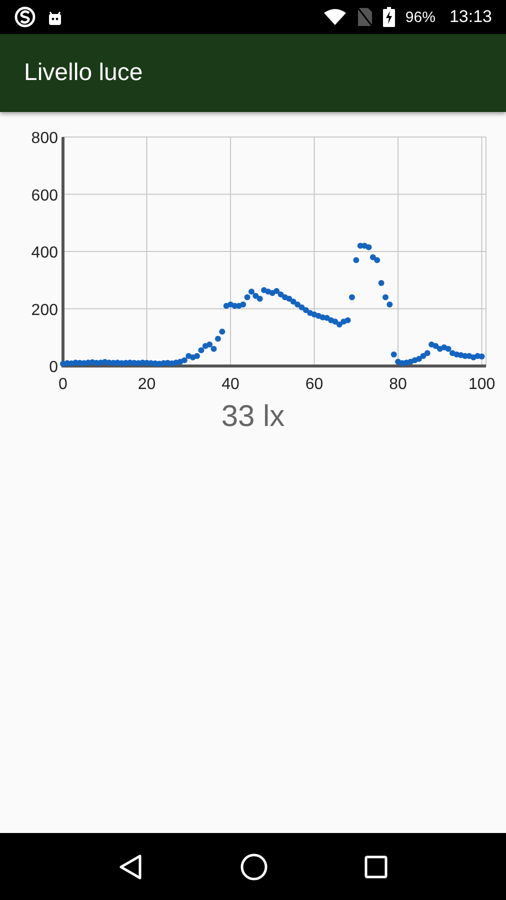 This screenshot has height=900, width=506. What do you see at coordinates (253, 417) in the screenshot?
I see `light-reading: 33 lx` at bounding box center [253, 417].